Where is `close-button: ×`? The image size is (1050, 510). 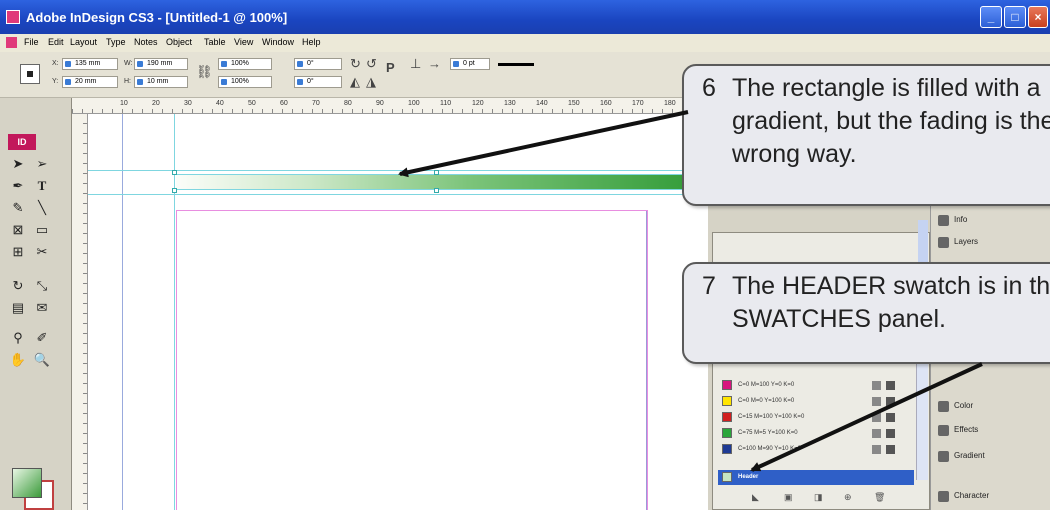
close-button: × is located at coordinates (1038, 17).